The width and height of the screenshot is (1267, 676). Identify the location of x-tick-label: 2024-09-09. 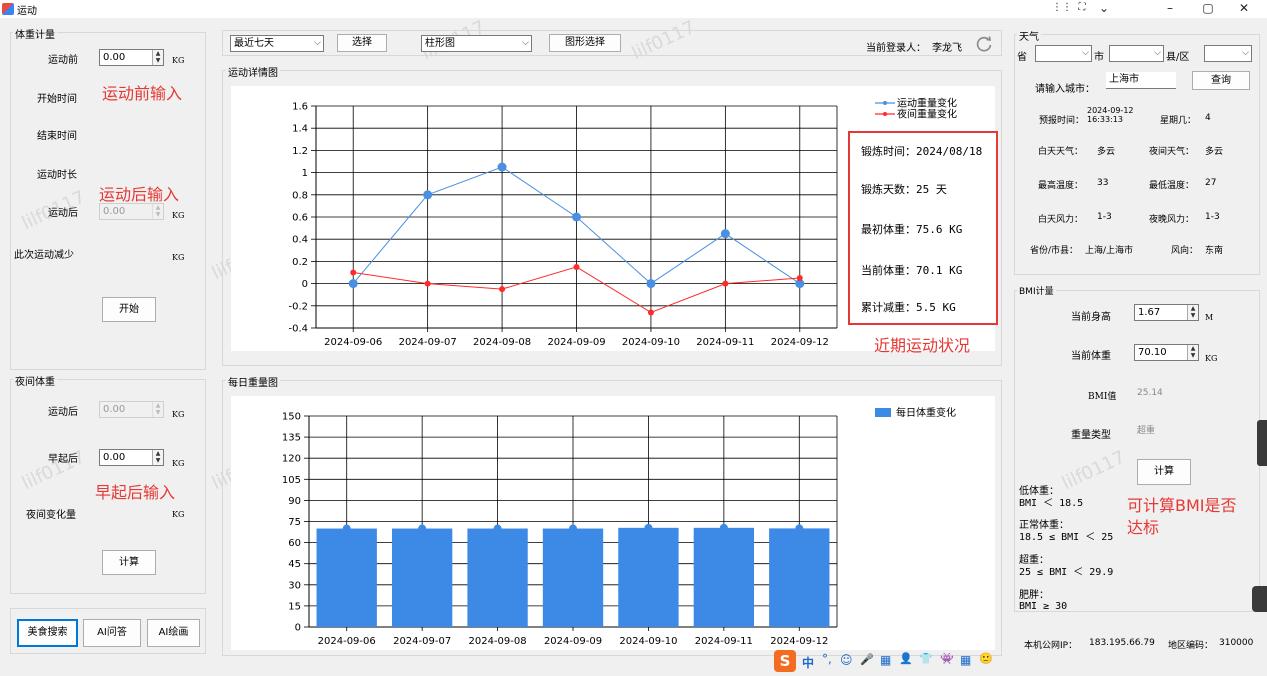
(573, 641).